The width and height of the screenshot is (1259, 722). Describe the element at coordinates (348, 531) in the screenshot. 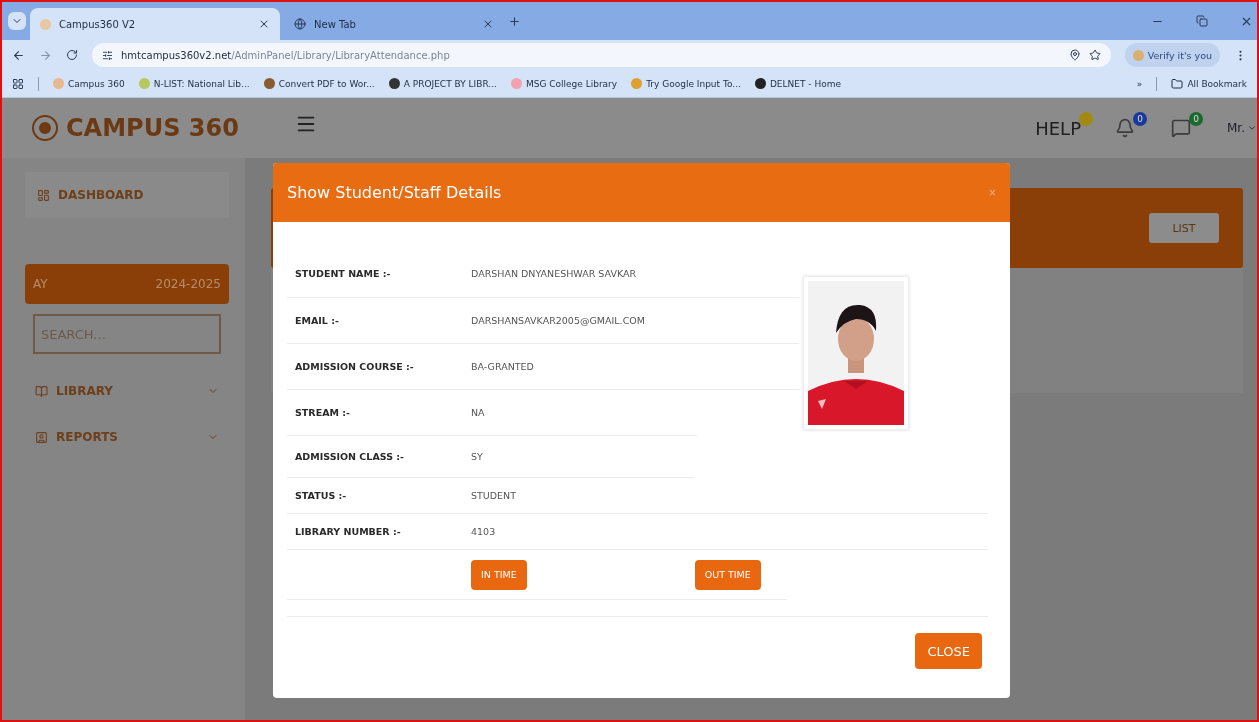

I see `field-label: LIBRARY NUMBER :-` at that location.